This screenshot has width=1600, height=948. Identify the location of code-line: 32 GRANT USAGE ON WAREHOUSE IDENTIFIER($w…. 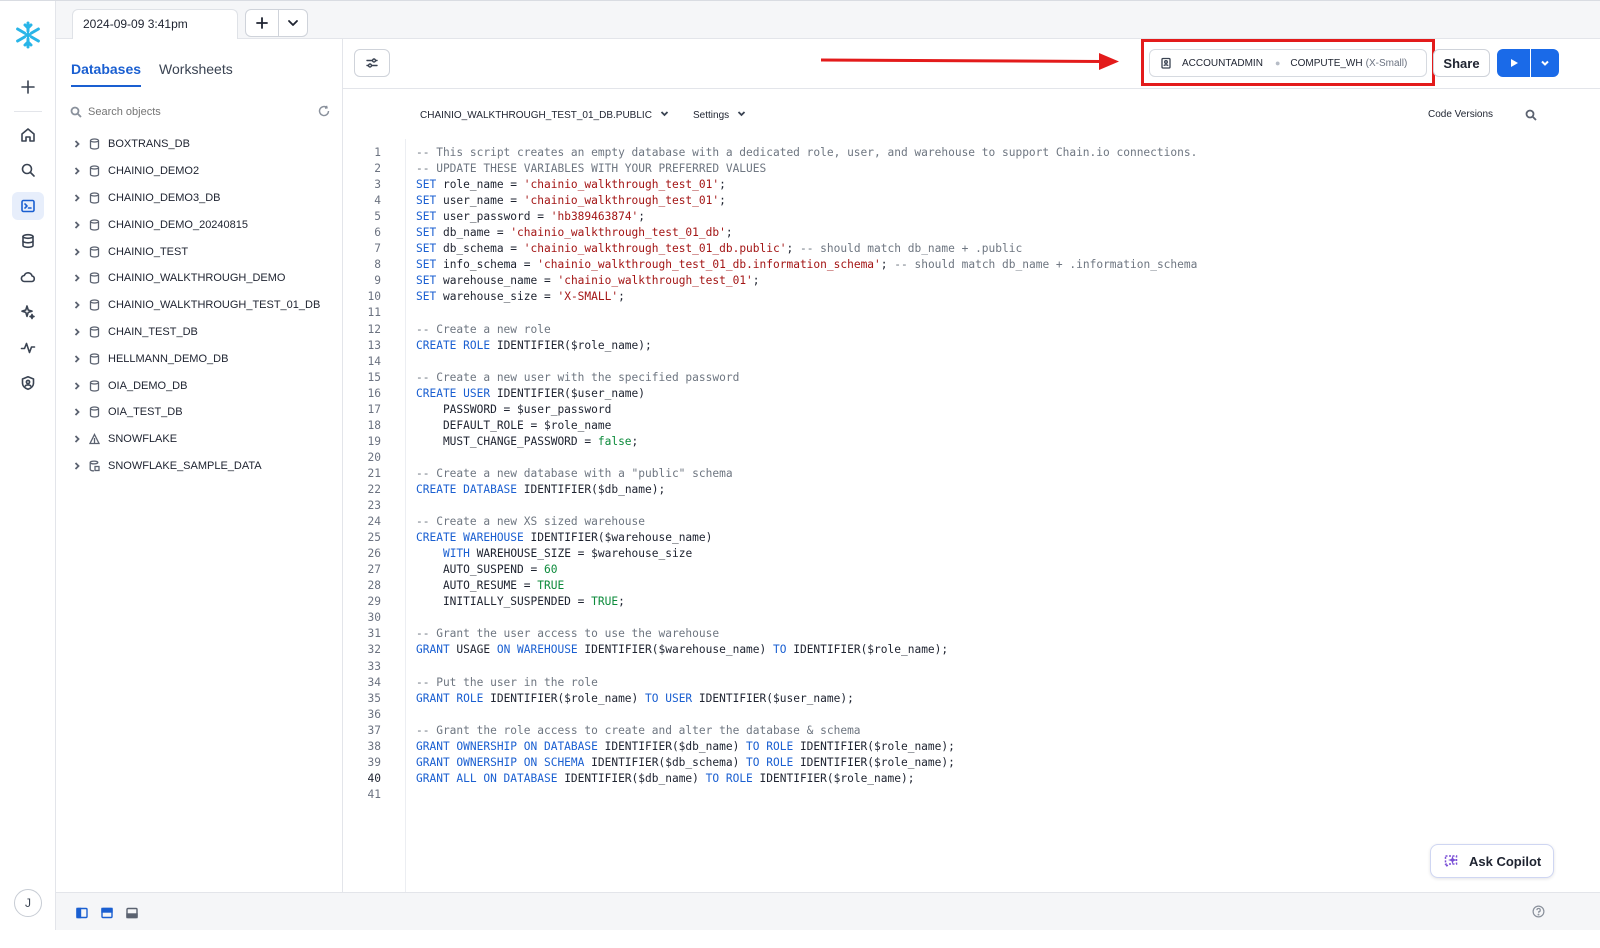
(971, 650).